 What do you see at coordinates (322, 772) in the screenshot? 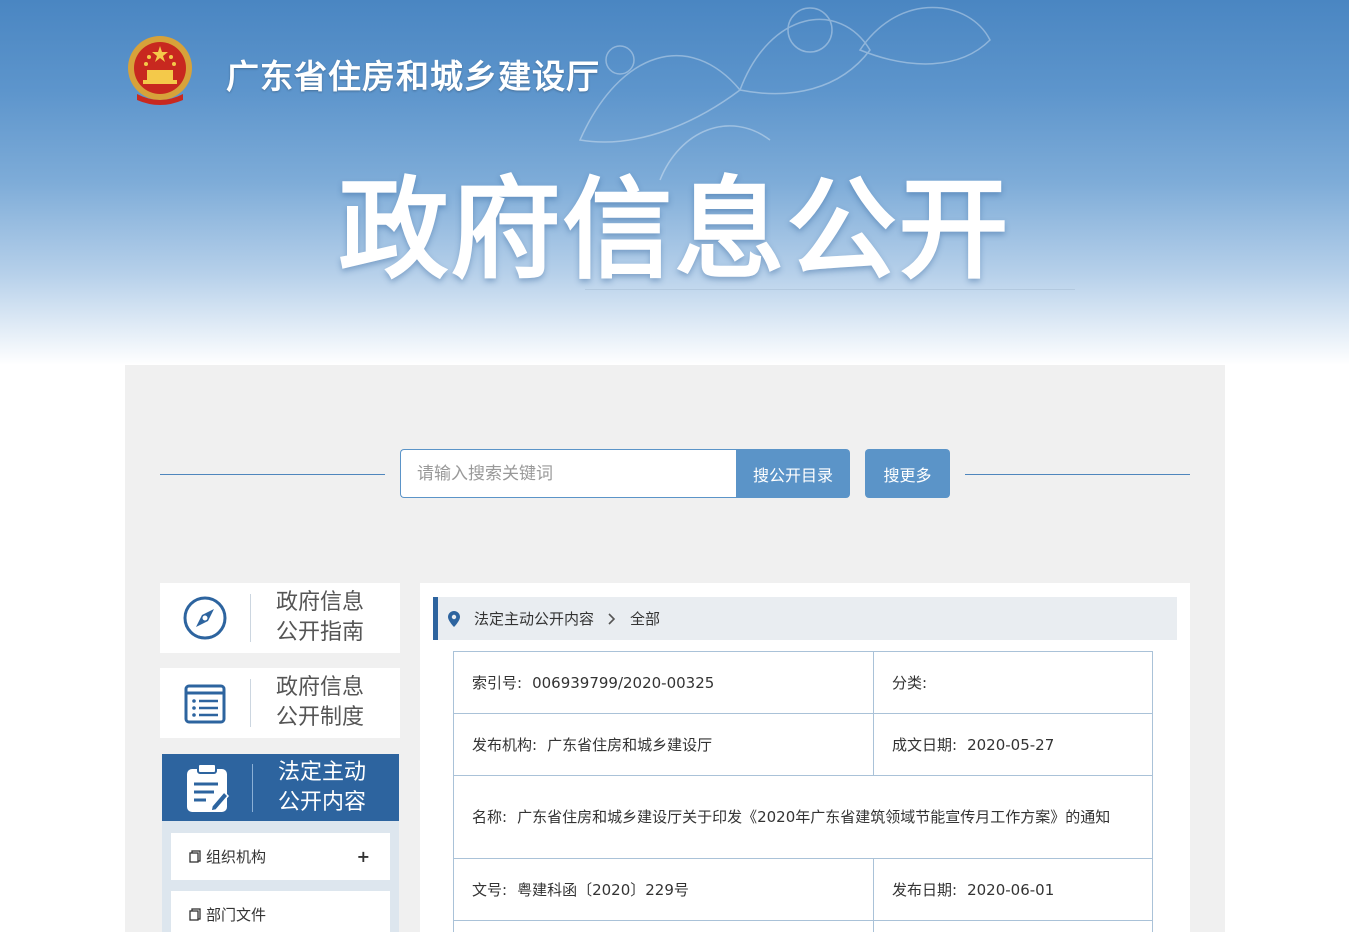
I see `sidebar-item-label: 法定主动` at bounding box center [322, 772].